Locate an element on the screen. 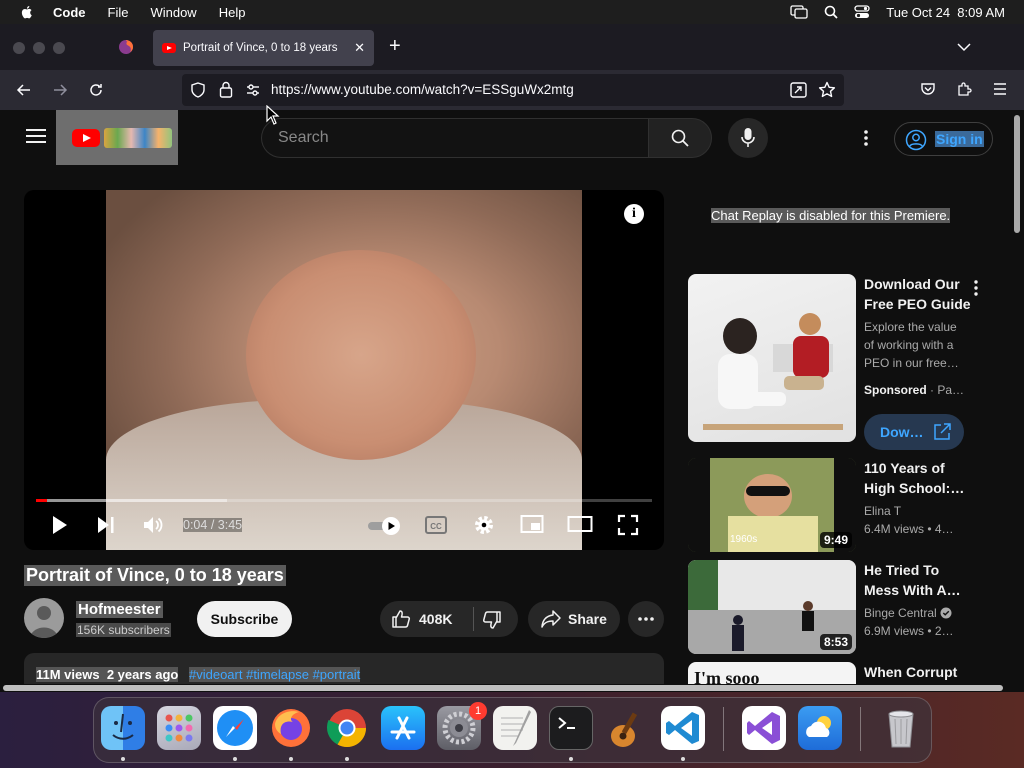 Image resolution: width=1024 pixels, height=768 pixels. ad-more-dots-icon is located at coordinates (976, 288).